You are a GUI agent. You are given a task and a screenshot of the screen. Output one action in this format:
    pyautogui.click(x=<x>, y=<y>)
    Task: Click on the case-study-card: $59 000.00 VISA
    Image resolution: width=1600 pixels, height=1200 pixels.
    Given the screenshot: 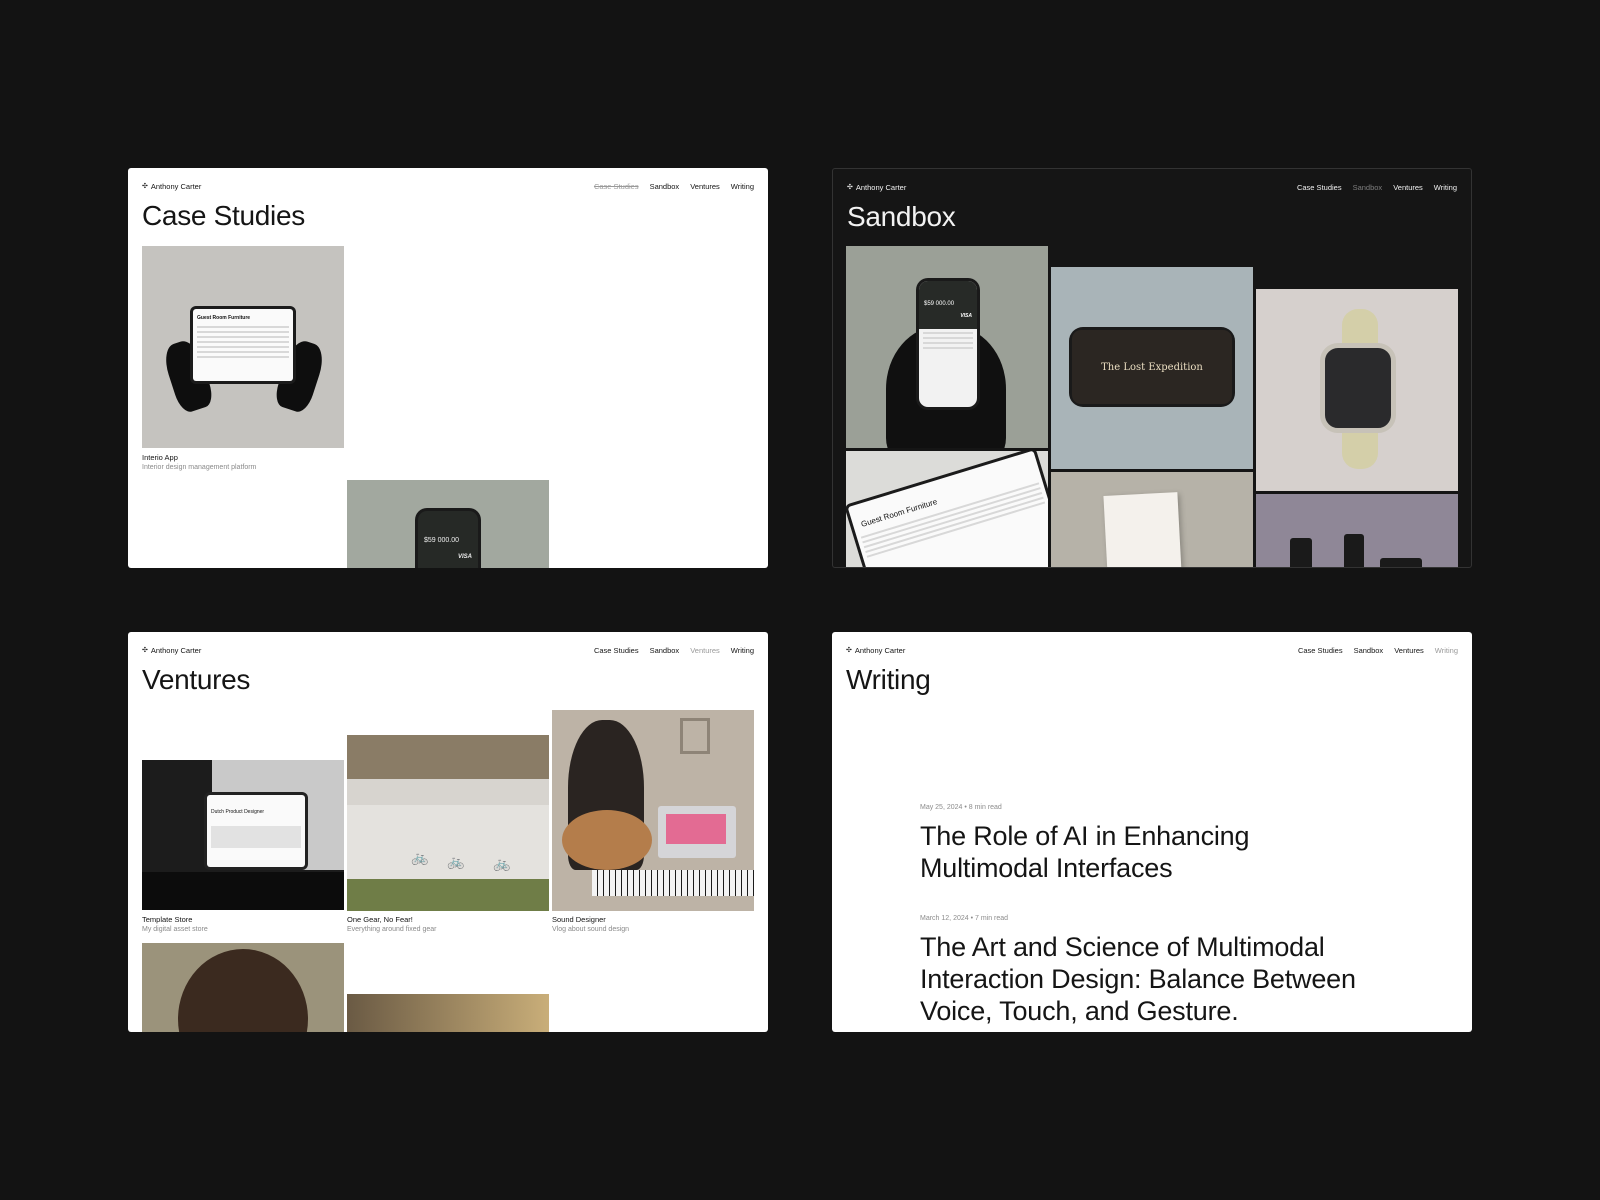 What is the action you would take?
    pyautogui.click(x=448, y=524)
    